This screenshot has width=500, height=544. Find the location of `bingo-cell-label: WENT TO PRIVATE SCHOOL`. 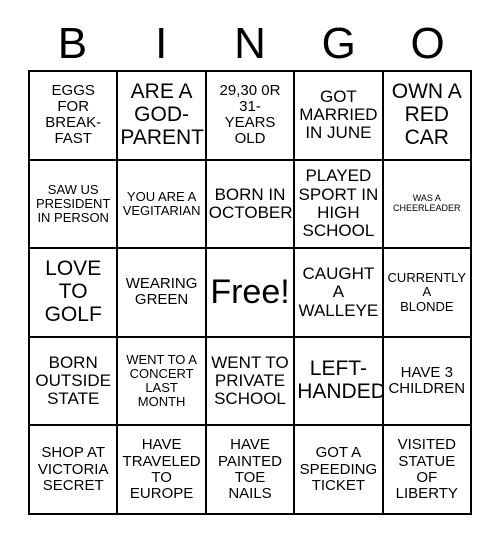

bingo-cell-label: WENT TO PRIVATE SCHOOL is located at coordinates (250, 380).